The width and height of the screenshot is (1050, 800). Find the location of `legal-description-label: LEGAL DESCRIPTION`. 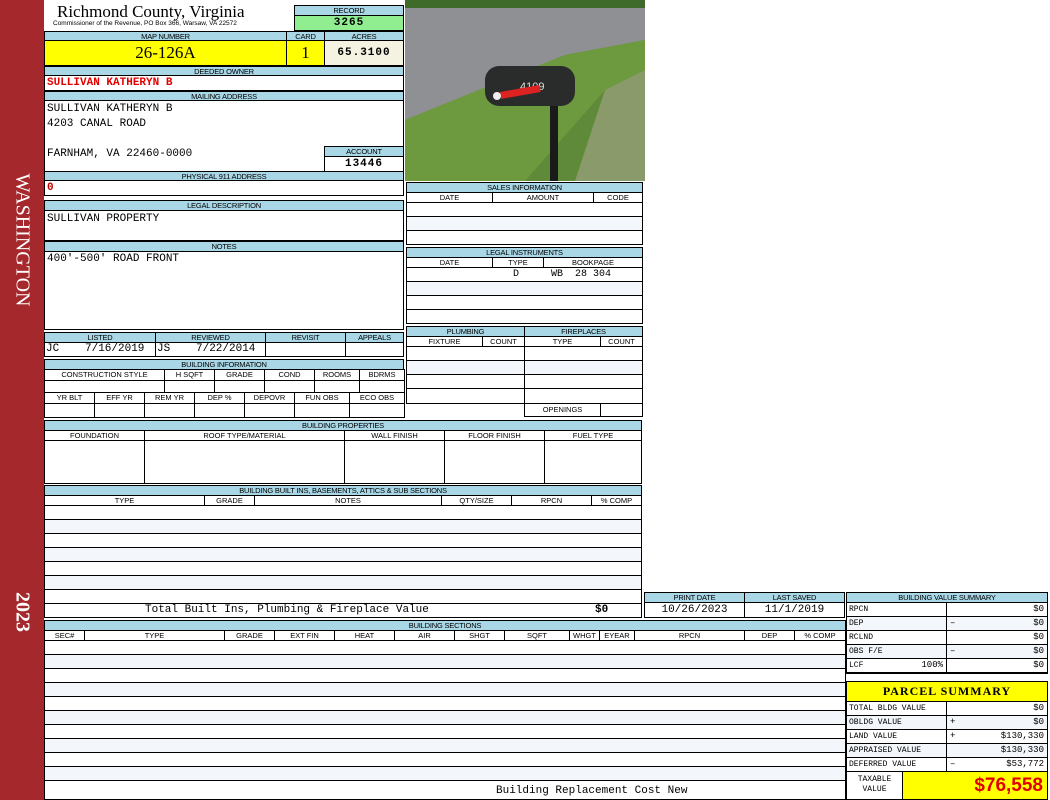

legal-description-label: LEGAL DESCRIPTION is located at coordinates (224, 205).